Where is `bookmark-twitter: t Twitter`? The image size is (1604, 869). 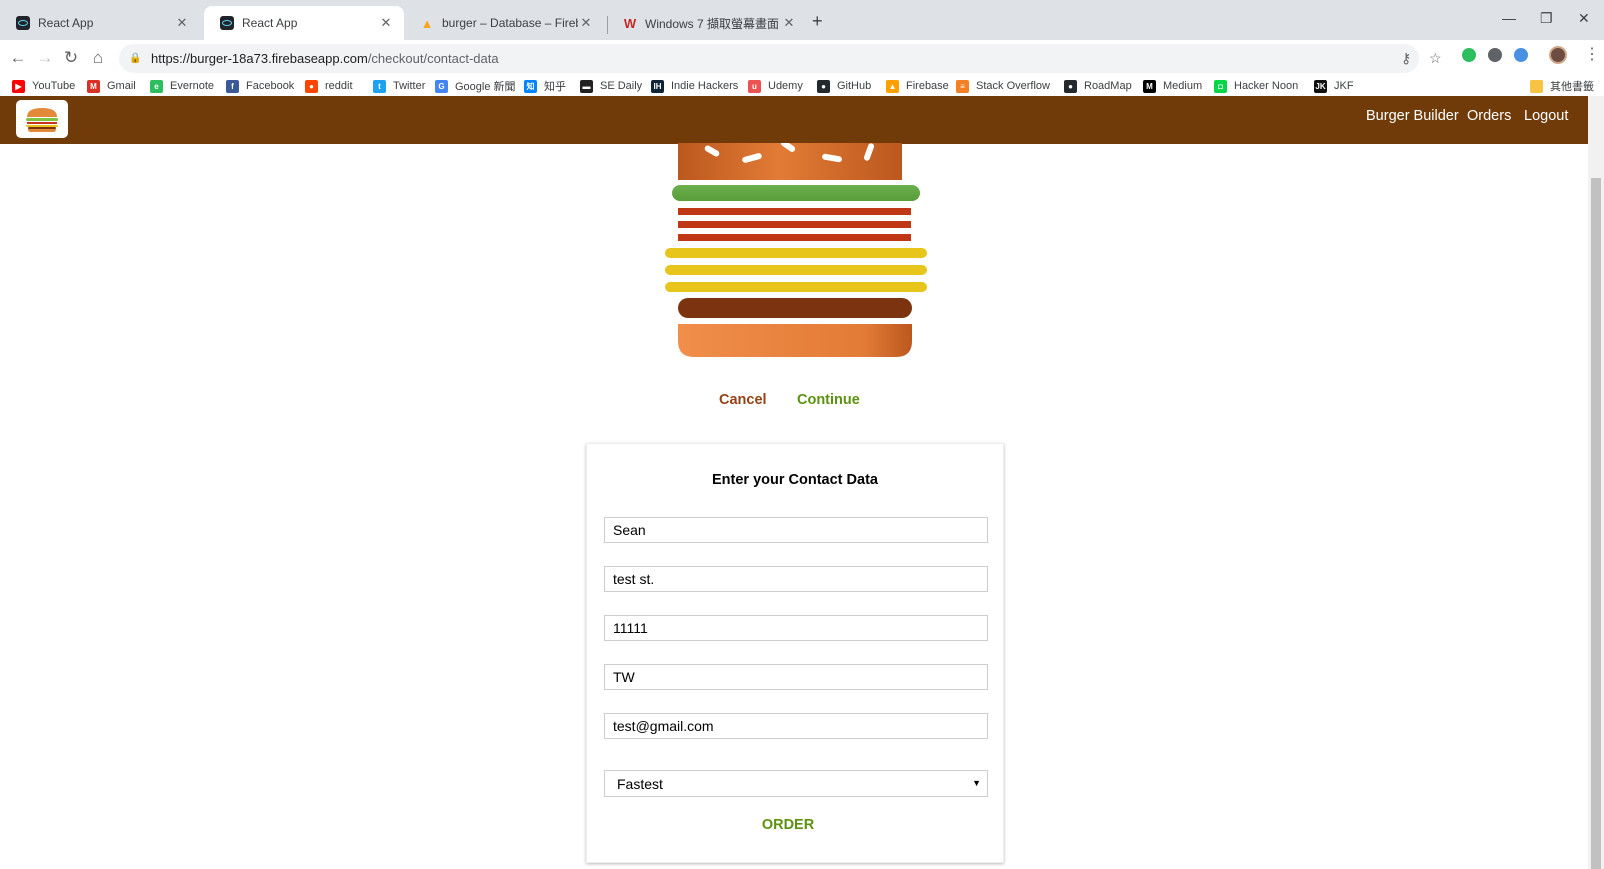
bookmark-twitter: t Twitter is located at coordinates (399, 86).